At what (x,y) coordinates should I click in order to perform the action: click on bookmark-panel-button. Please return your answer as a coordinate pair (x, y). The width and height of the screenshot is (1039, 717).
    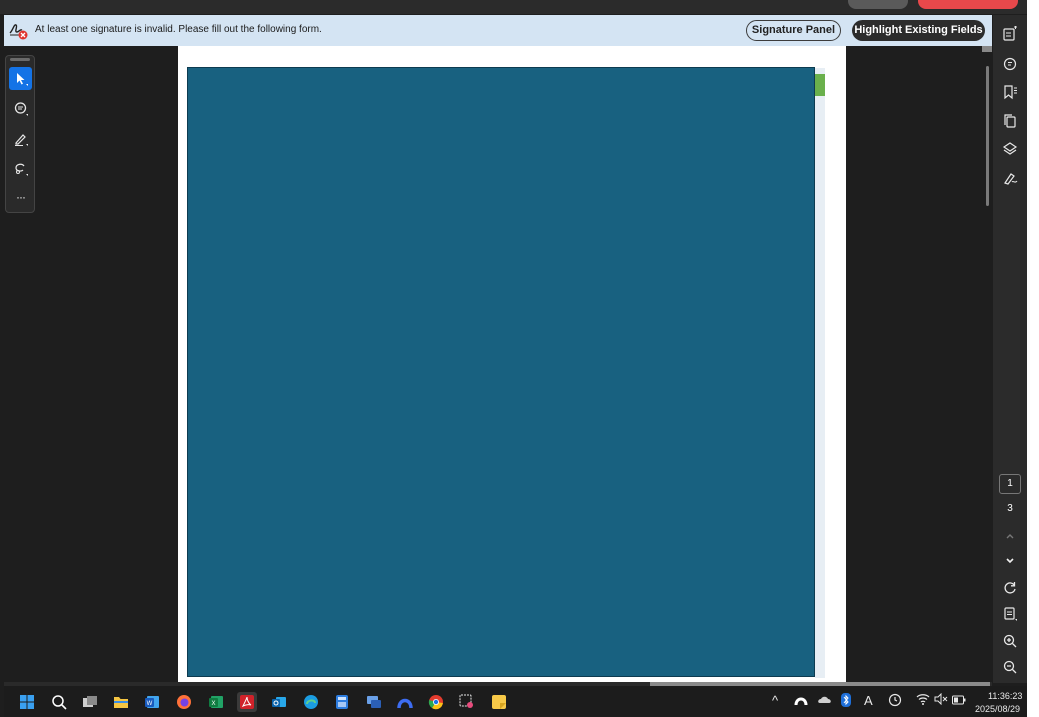
    Looking at the image, I should click on (1010, 92).